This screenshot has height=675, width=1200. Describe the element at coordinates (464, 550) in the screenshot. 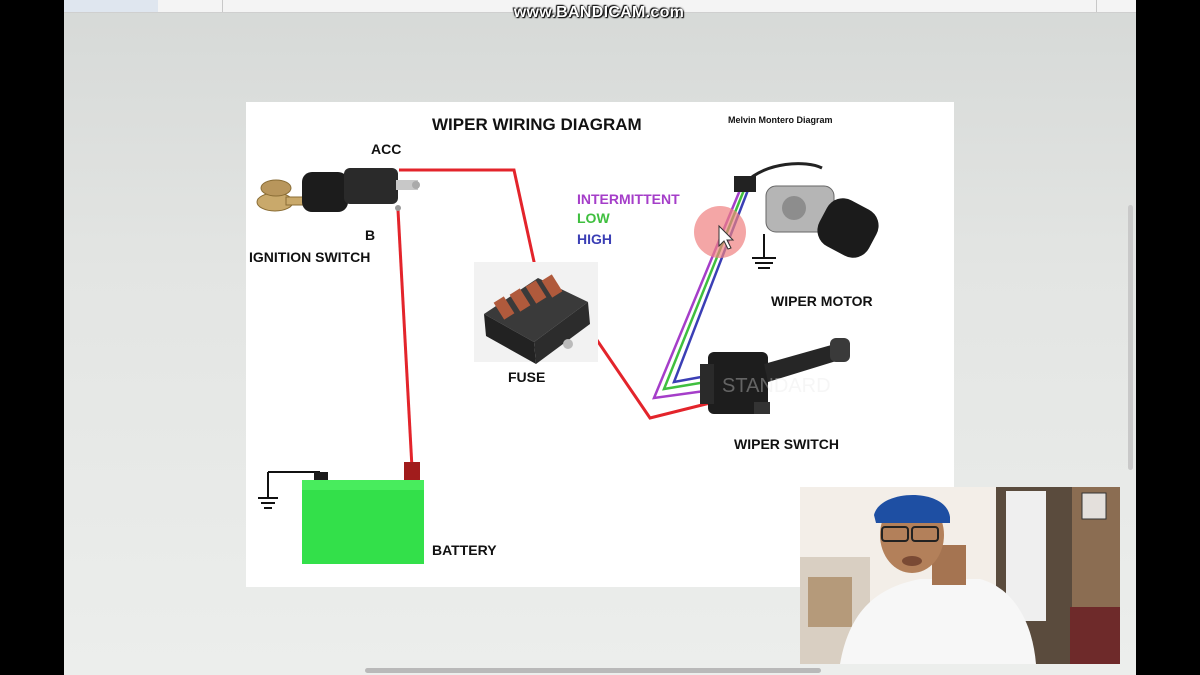

I see `battery-label: BATTERY` at that location.